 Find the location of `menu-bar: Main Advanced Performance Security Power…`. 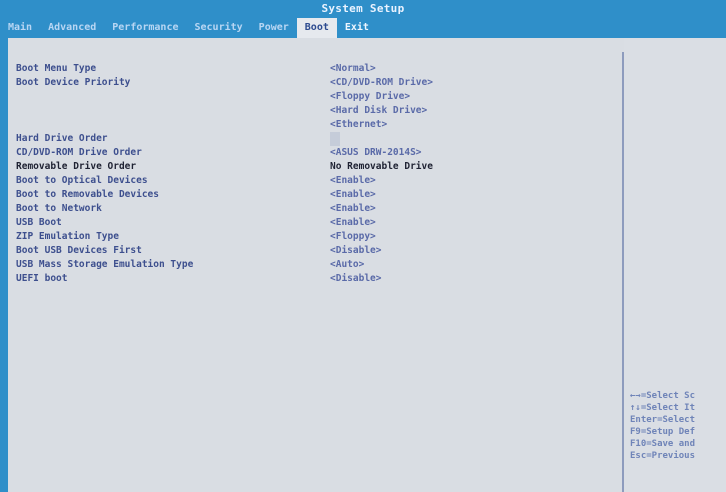

menu-bar: Main Advanced Performance Security Power… is located at coordinates (363, 28).